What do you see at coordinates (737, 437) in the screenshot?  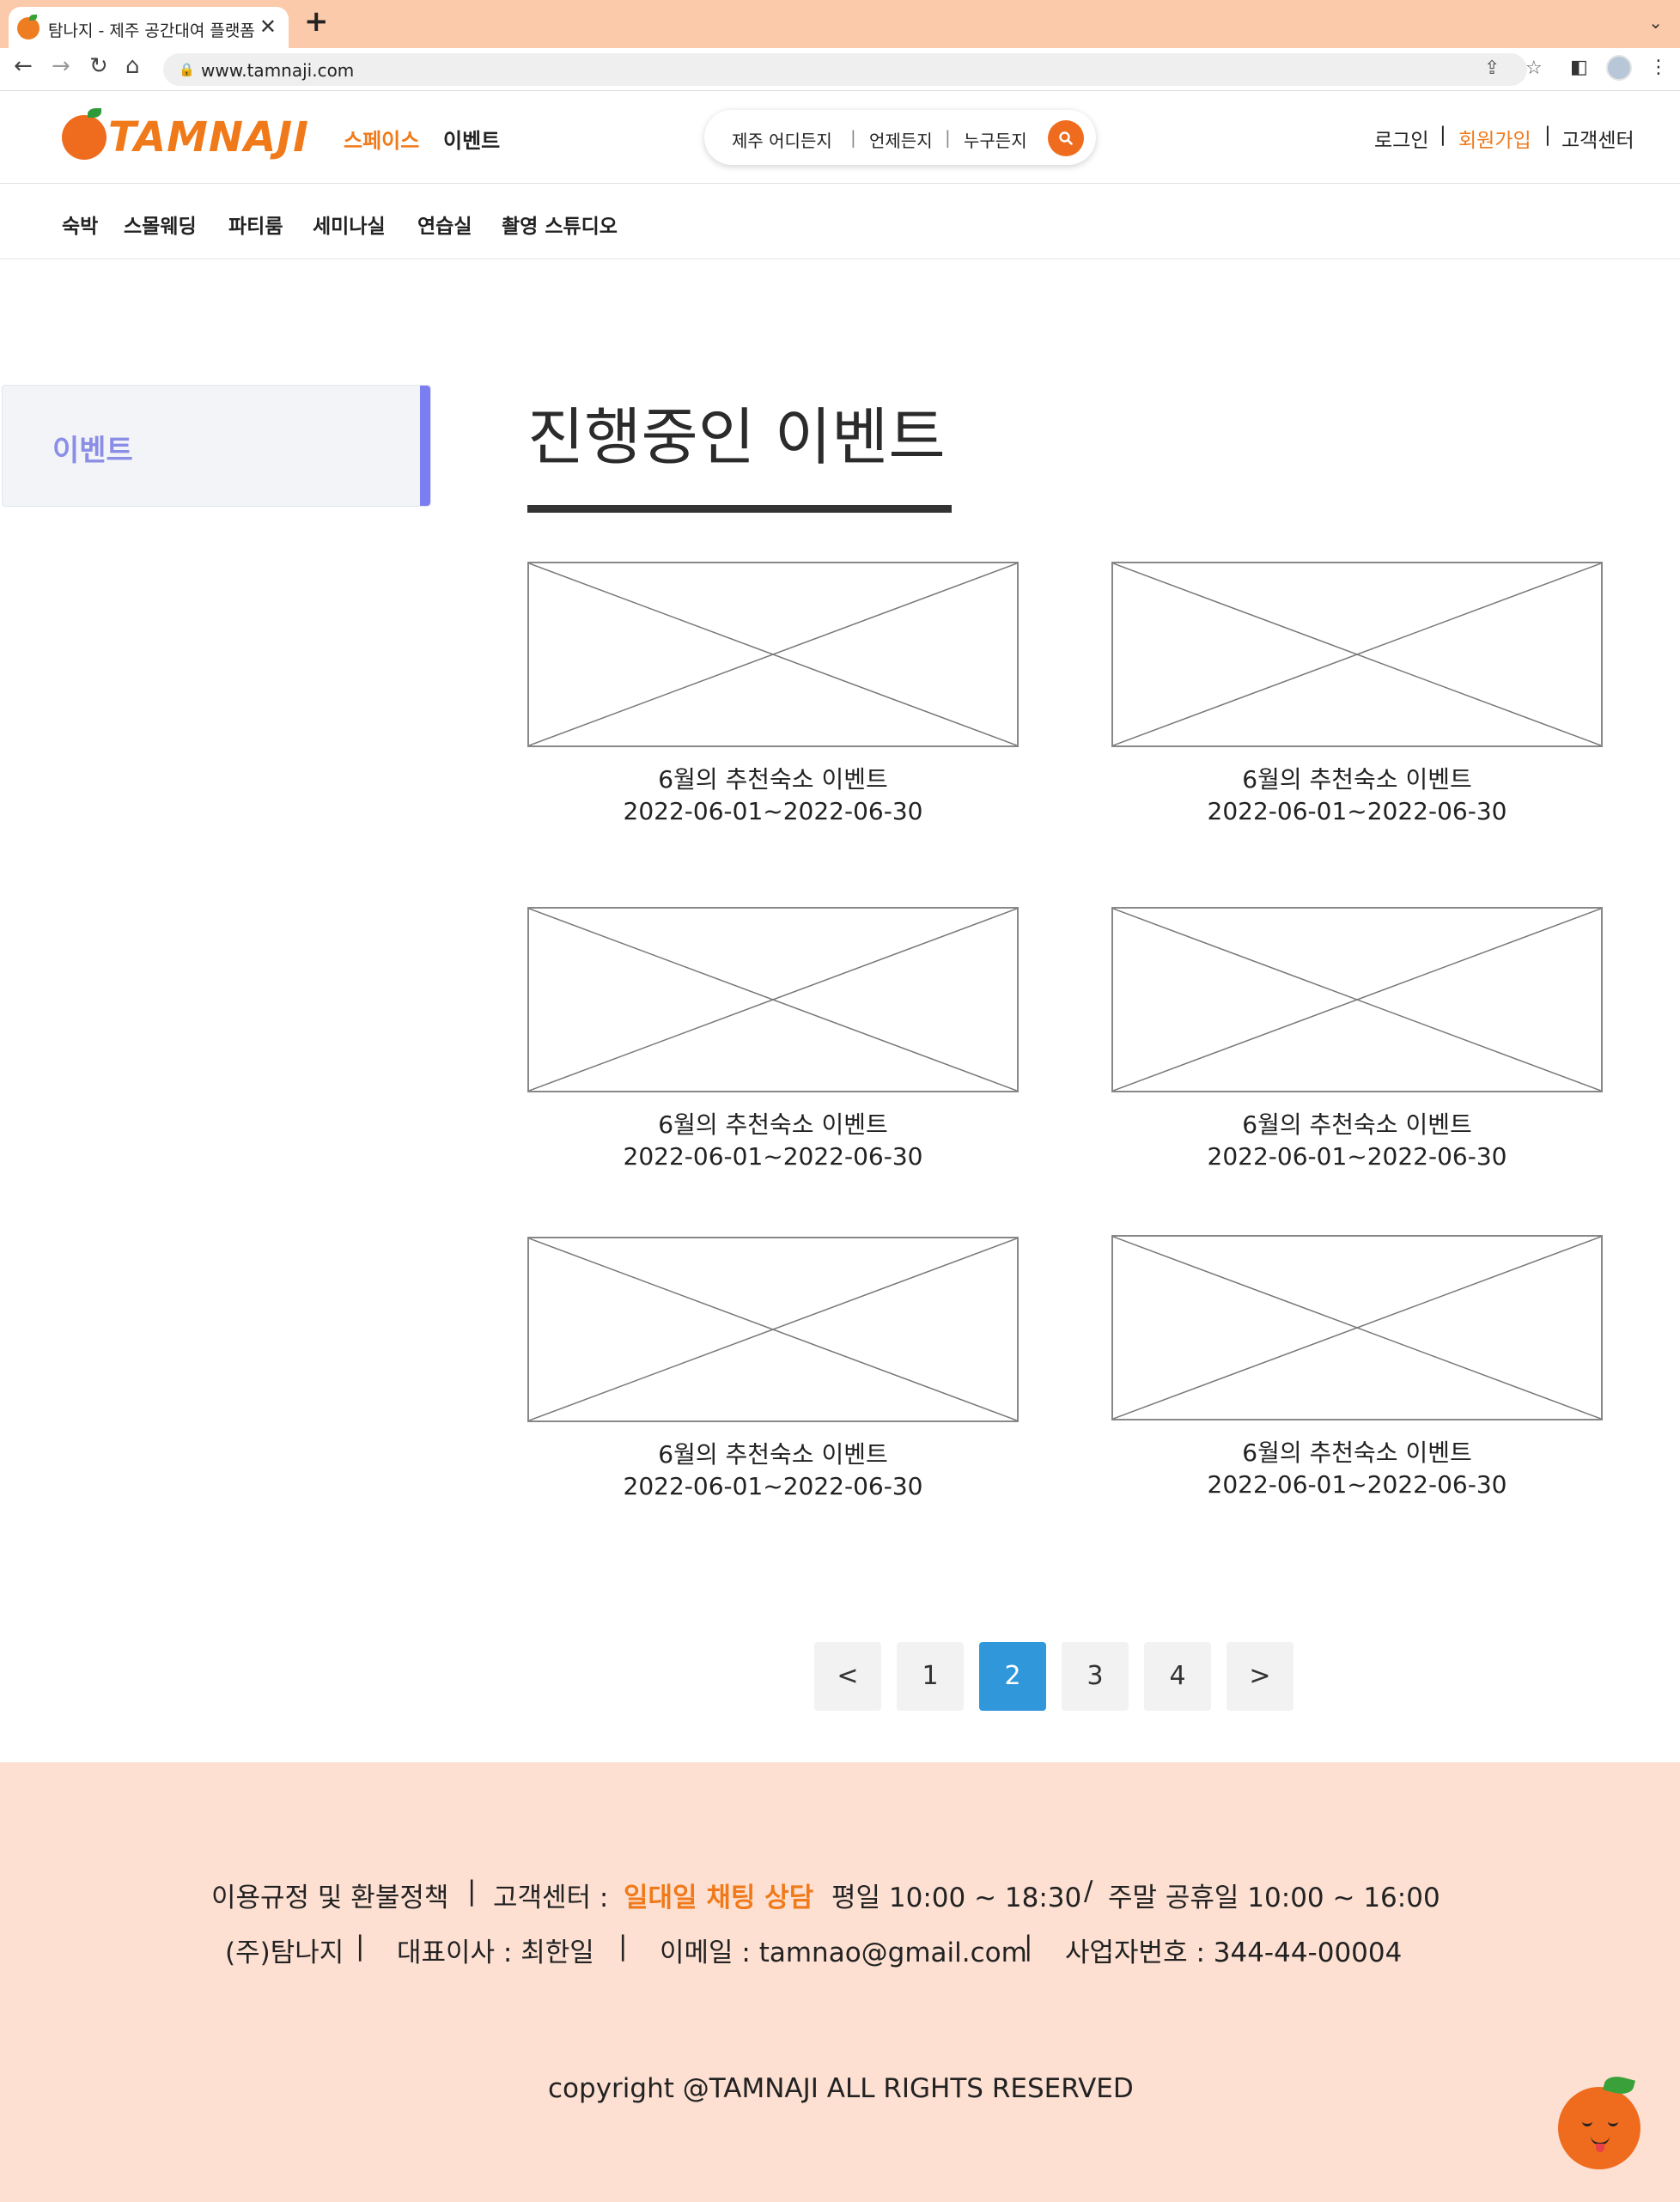 I see `page-title: 진행중인 이벤트` at bounding box center [737, 437].